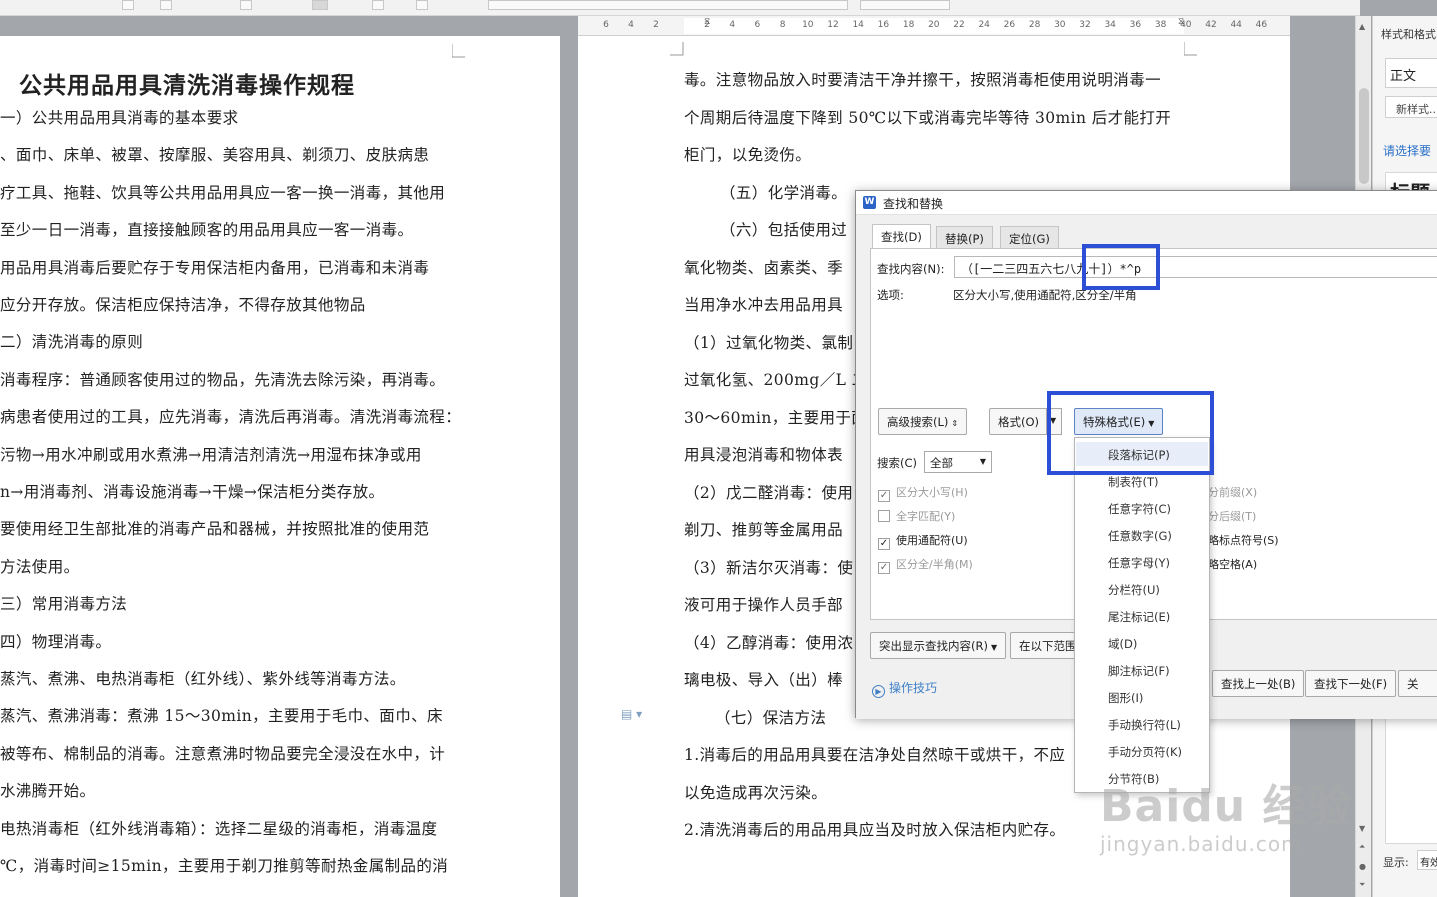  What do you see at coordinates (668, 5) in the screenshot?
I see `style-gallery` at bounding box center [668, 5].